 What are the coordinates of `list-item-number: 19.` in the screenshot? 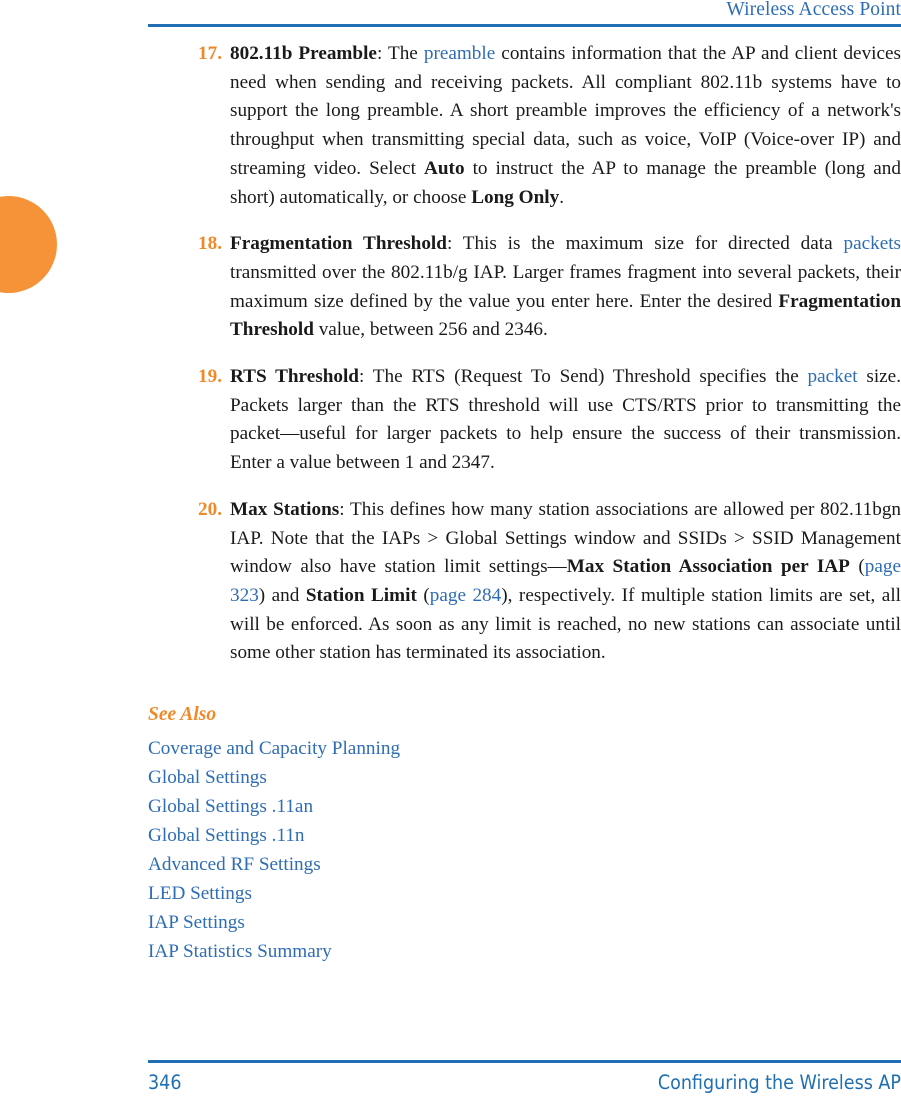 It's located at (210, 377).